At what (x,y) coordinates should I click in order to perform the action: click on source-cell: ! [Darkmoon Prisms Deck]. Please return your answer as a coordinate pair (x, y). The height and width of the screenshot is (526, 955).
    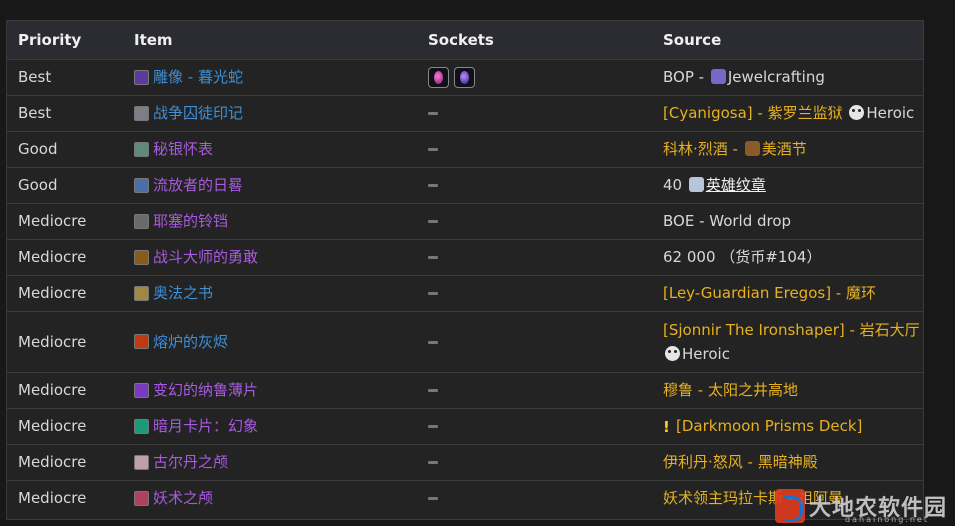
    Looking at the image, I should click on (787, 425).